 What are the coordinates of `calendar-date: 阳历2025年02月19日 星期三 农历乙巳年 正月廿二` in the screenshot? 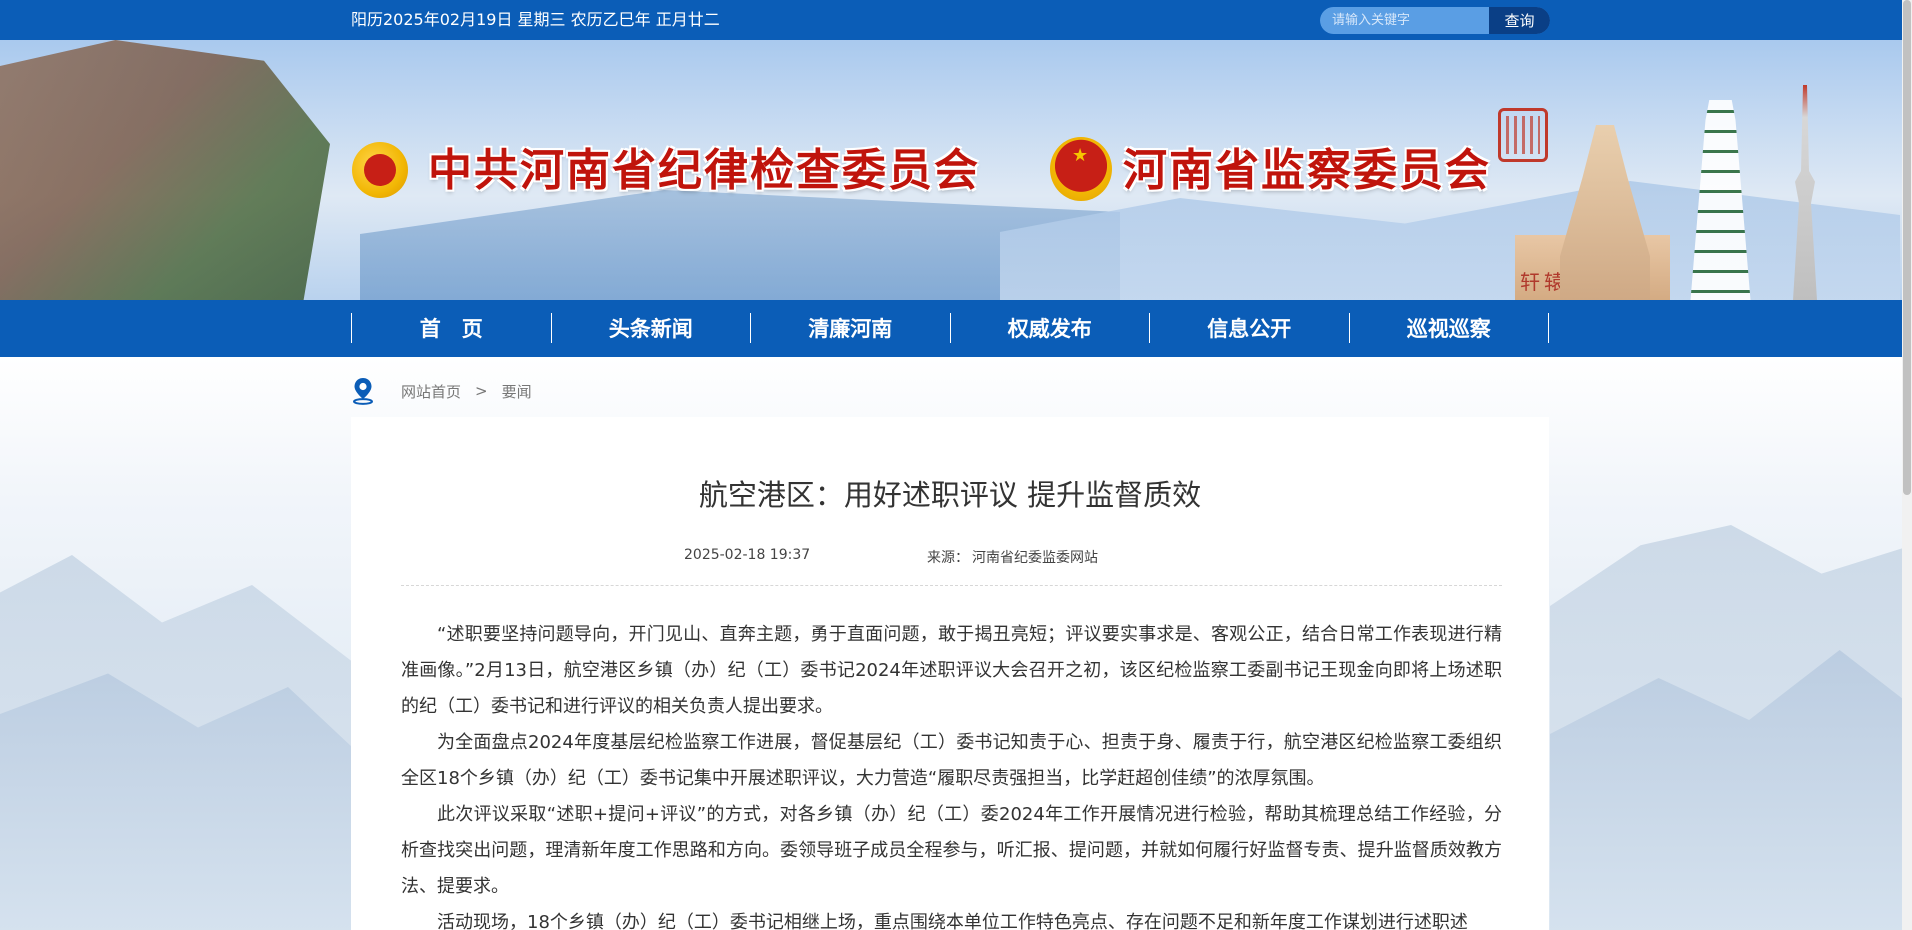 It's located at (535, 19).